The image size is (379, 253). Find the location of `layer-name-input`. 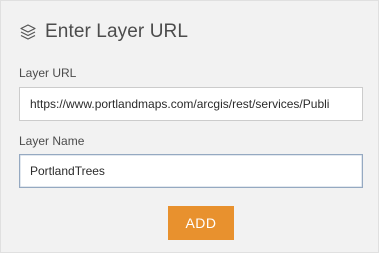

layer-name-input is located at coordinates (191, 171).